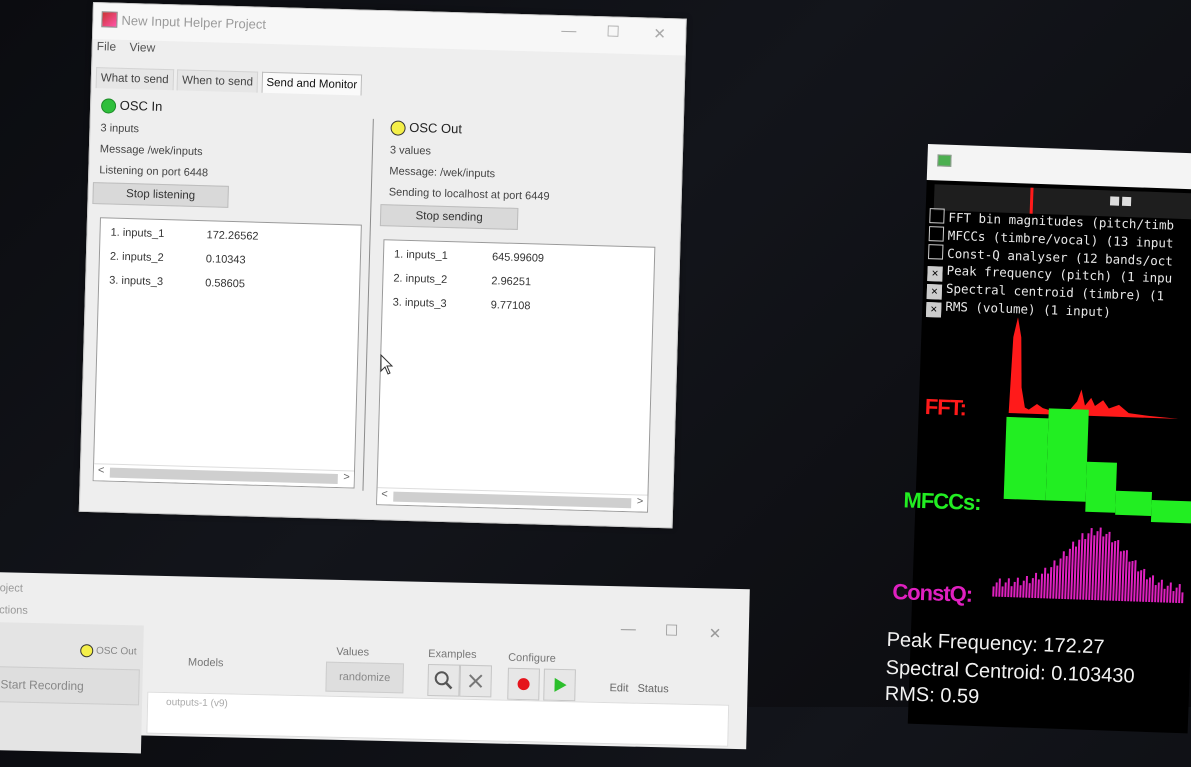  What do you see at coordinates (141, 105) in the screenshot?
I see `osc-in-label: OSC In` at bounding box center [141, 105].